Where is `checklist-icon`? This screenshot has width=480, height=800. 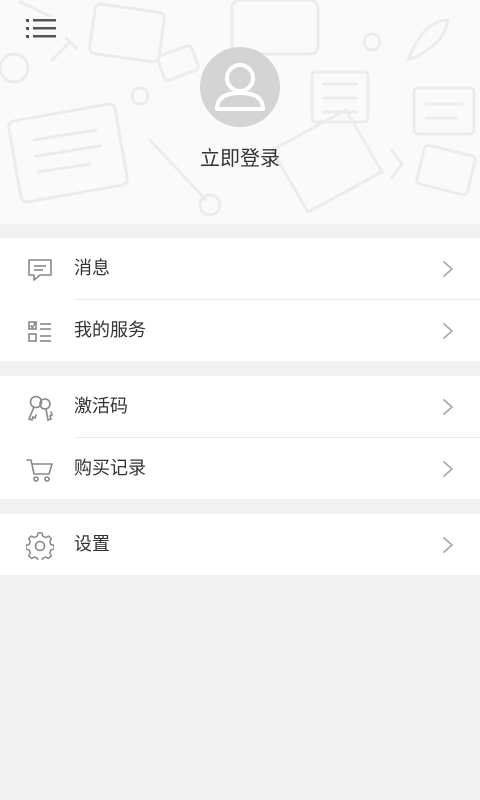
checklist-icon is located at coordinates (39, 331).